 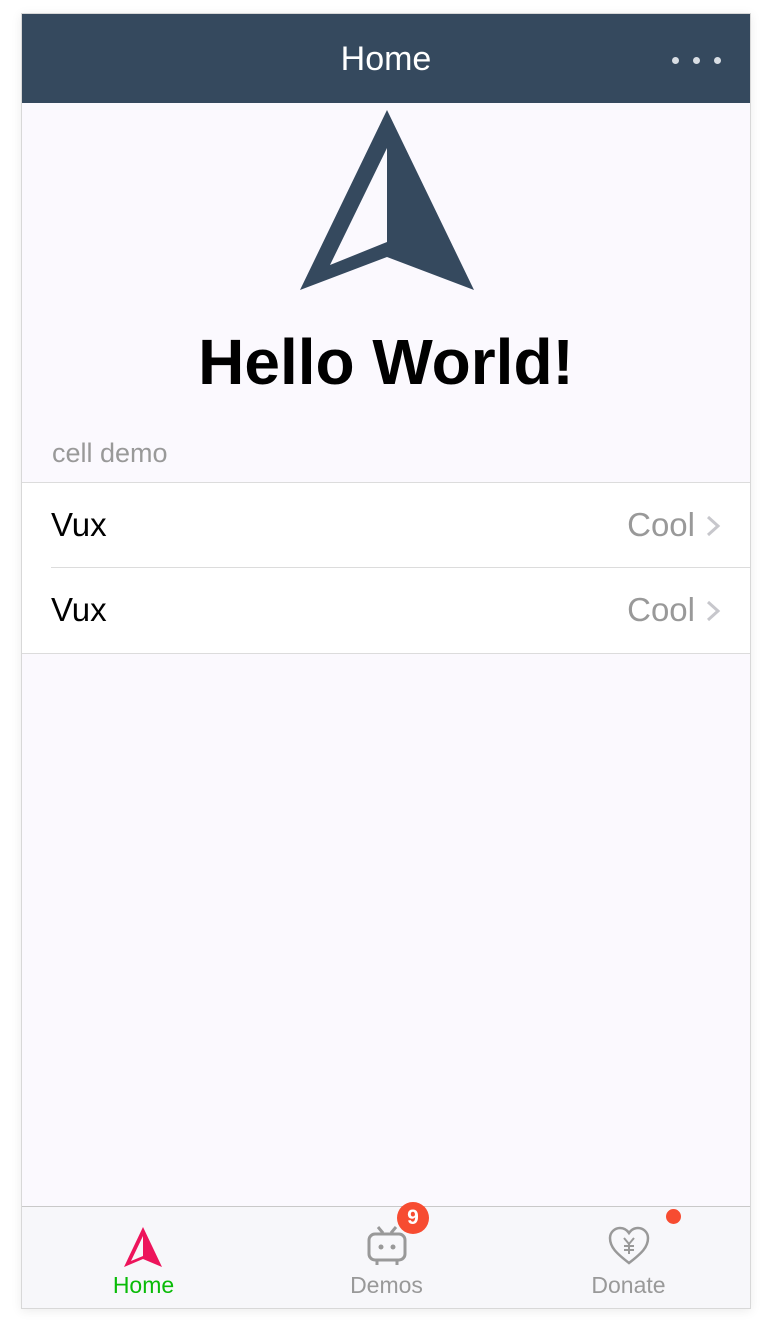 What do you see at coordinates (143, 1285) in the screenshot?
I see `tab-label: Home` at bounding box center [143, 1285].